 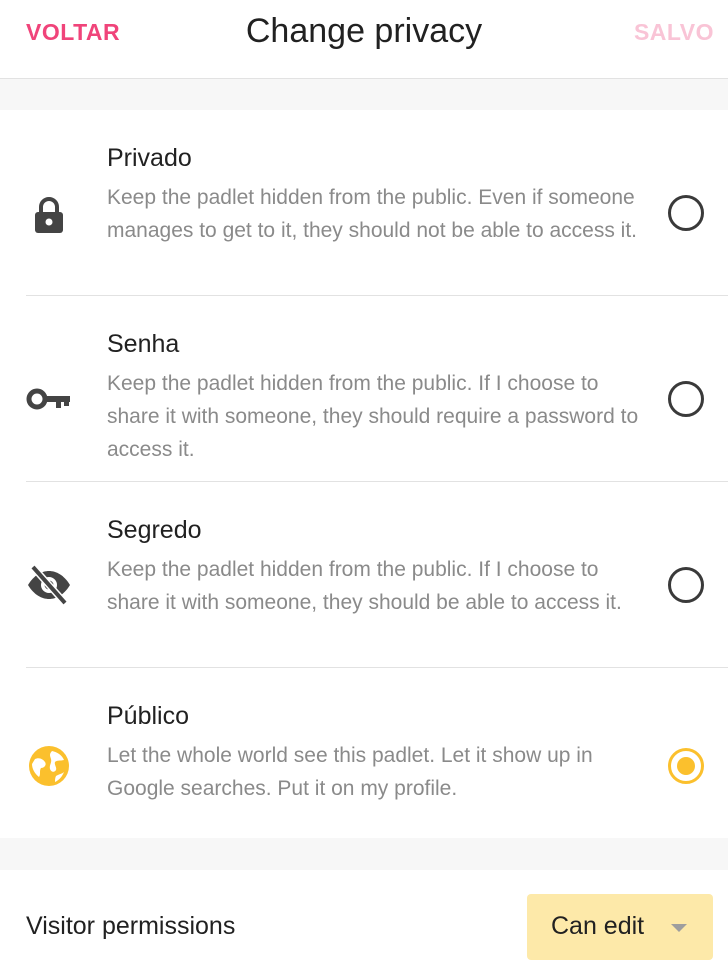 I want to click on lock-icon, so click(x=49, y=215).